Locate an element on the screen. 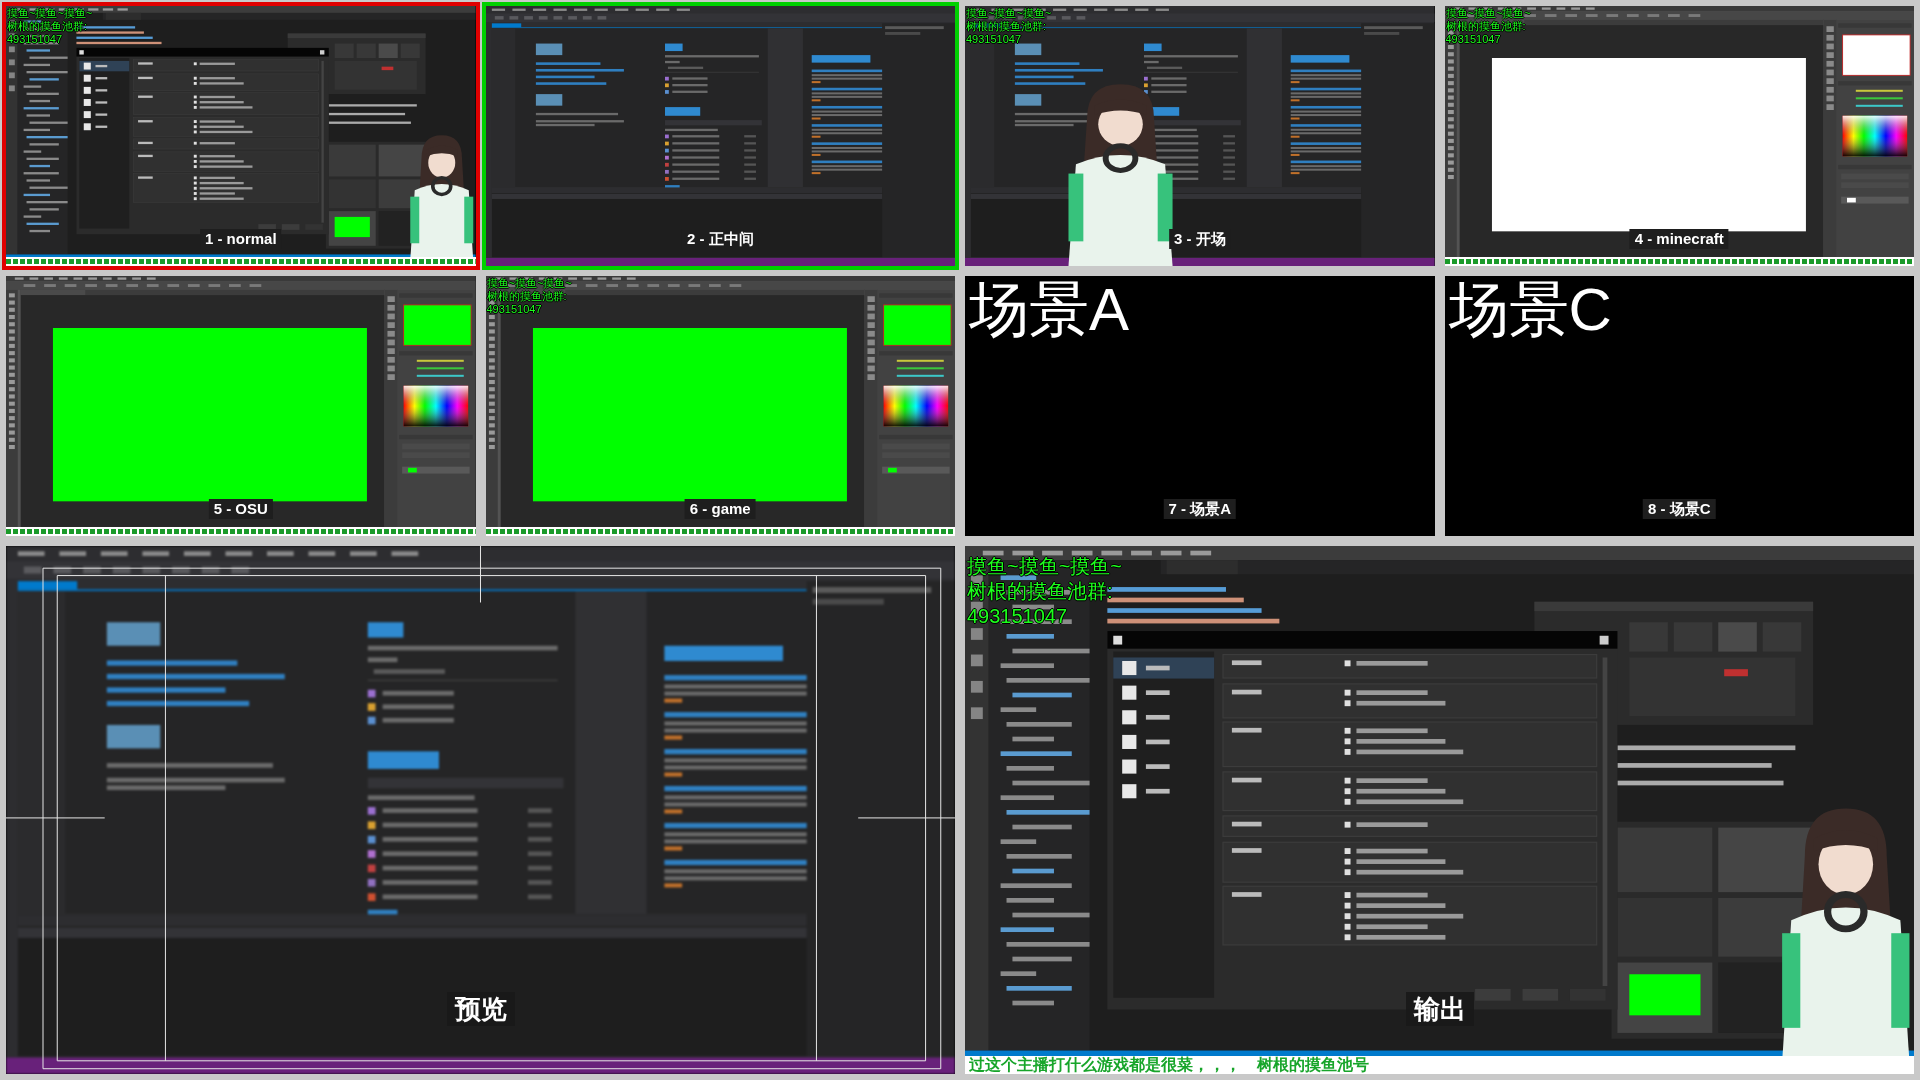  scene-text: 场景A is located at coordinates (1049, 310).